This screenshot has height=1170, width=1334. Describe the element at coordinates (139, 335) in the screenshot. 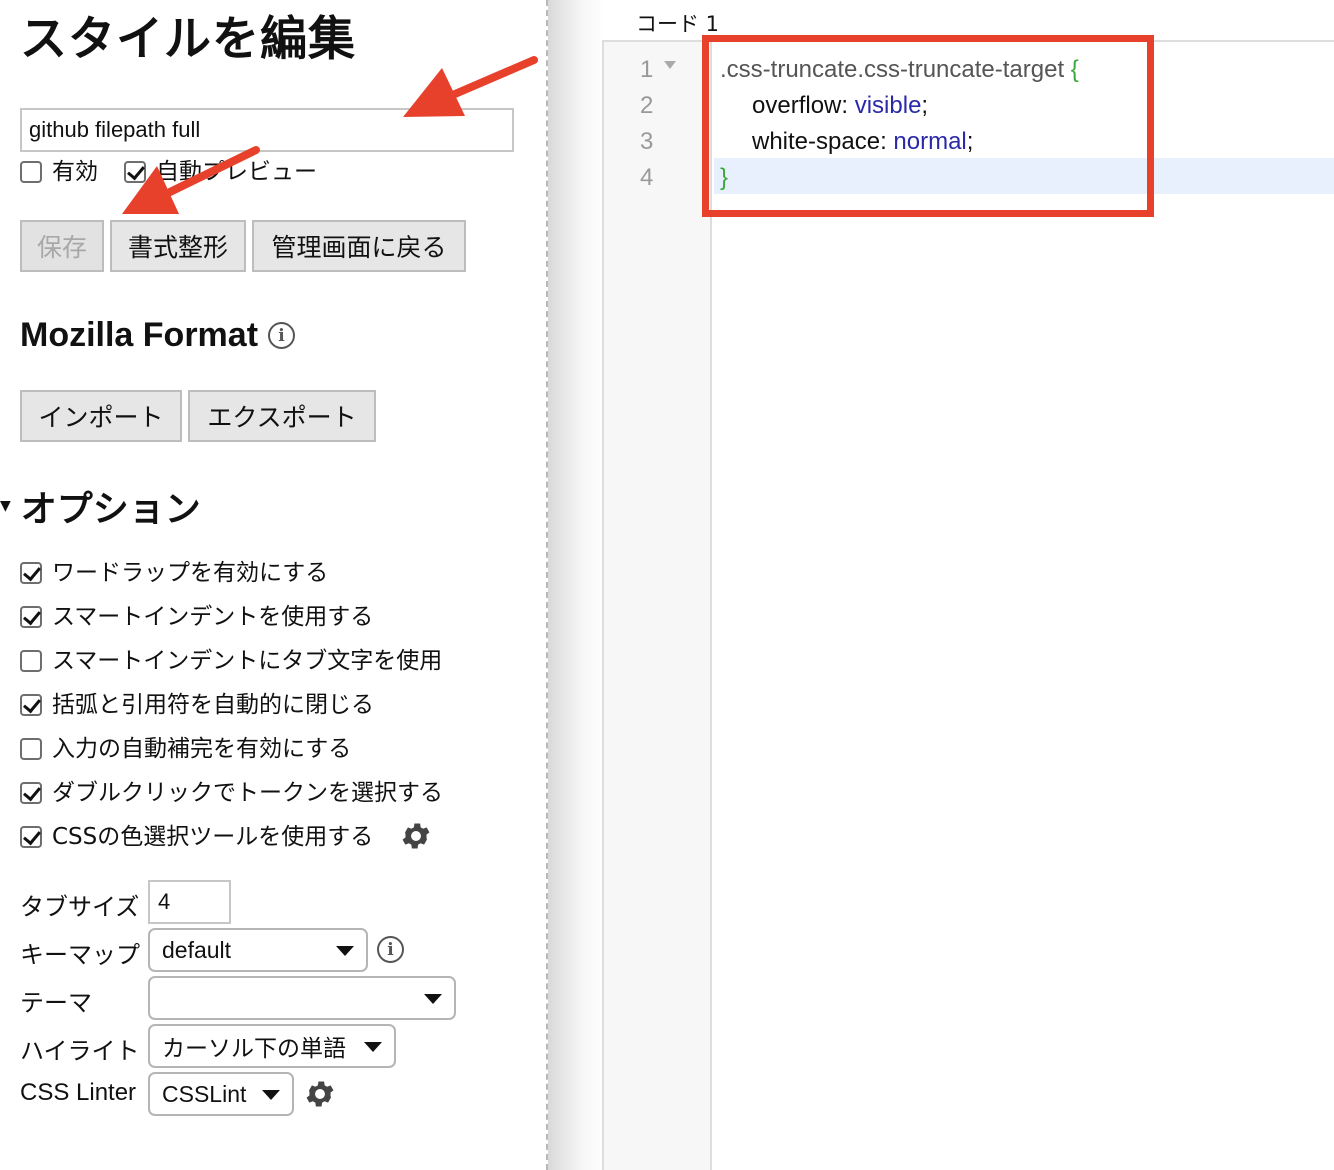

I see `mozilla-format-title: Mozilla Format` at that location.